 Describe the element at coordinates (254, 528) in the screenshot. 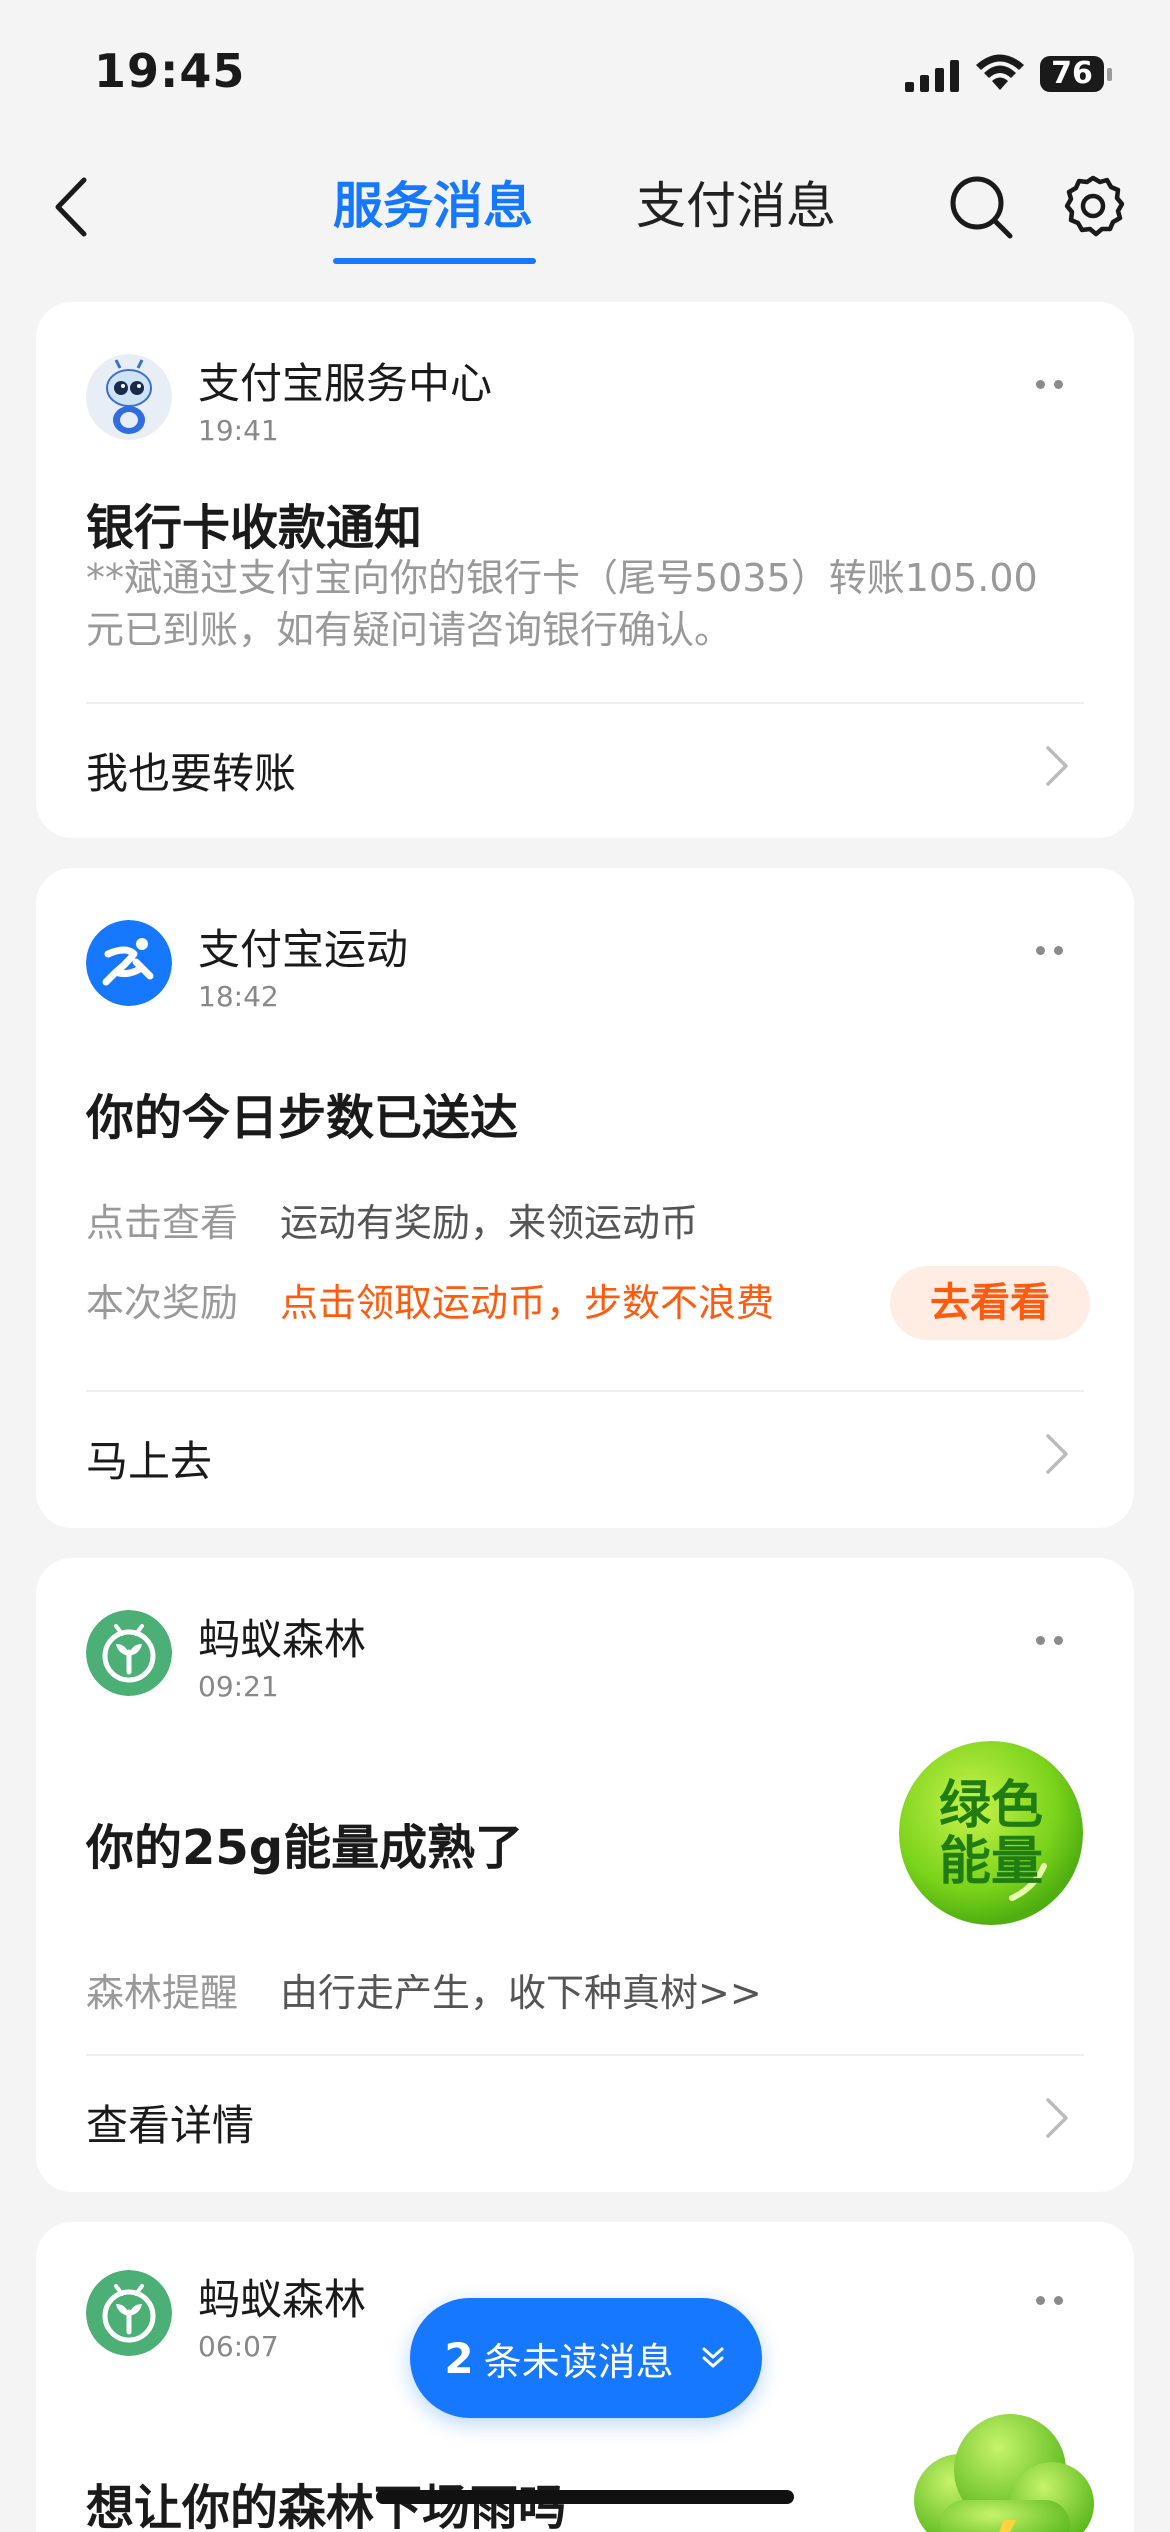

I see `message-title: 银行卡收款通知` at that location.